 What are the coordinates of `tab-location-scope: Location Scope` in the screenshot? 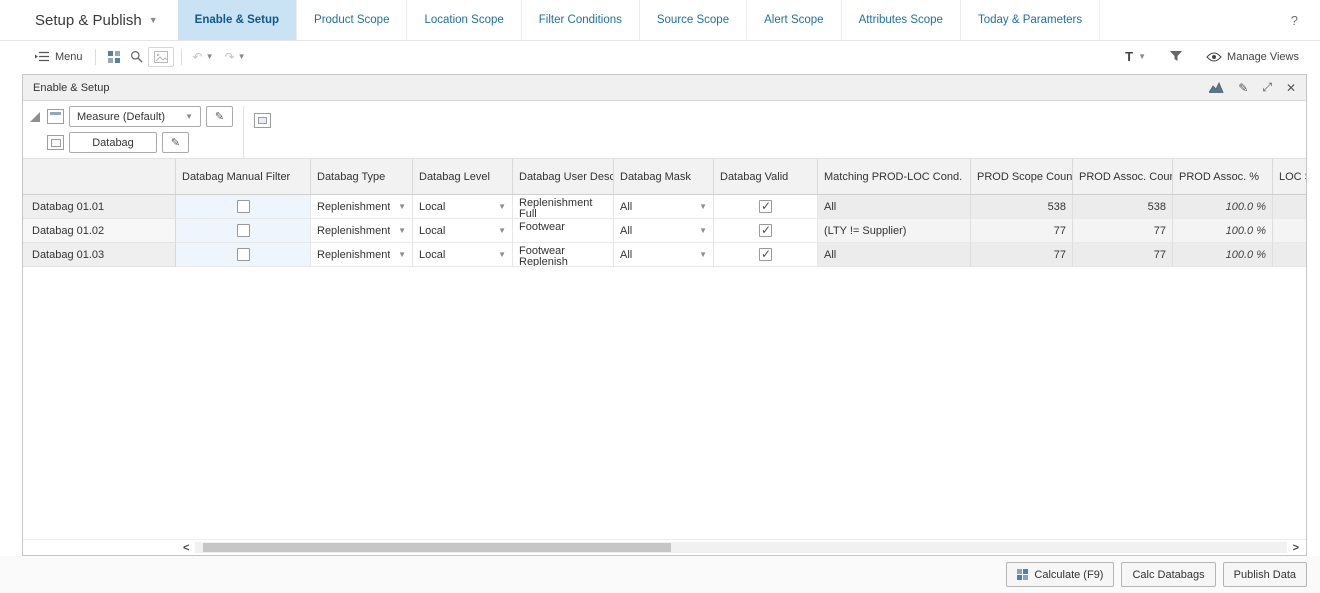 It's located at (464, 20).